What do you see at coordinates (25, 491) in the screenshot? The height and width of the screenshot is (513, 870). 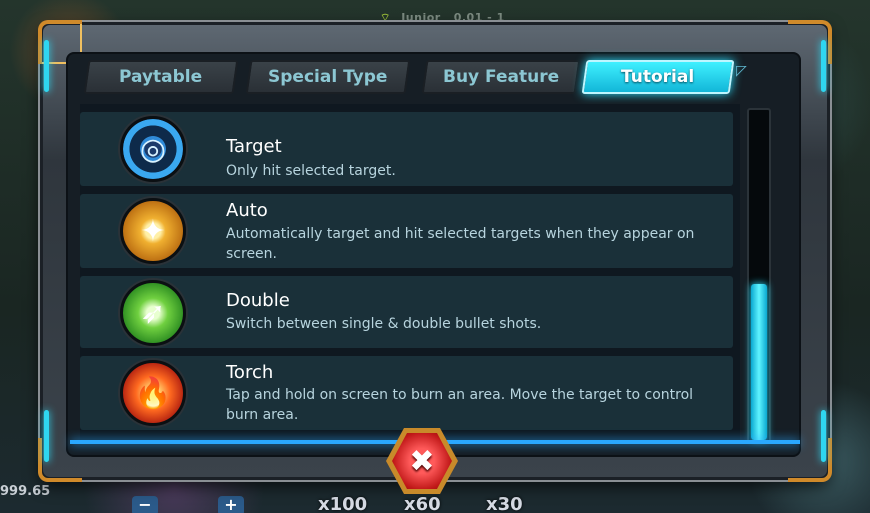 I see `balance-value: 999.65` at bounding box center [25, 491].